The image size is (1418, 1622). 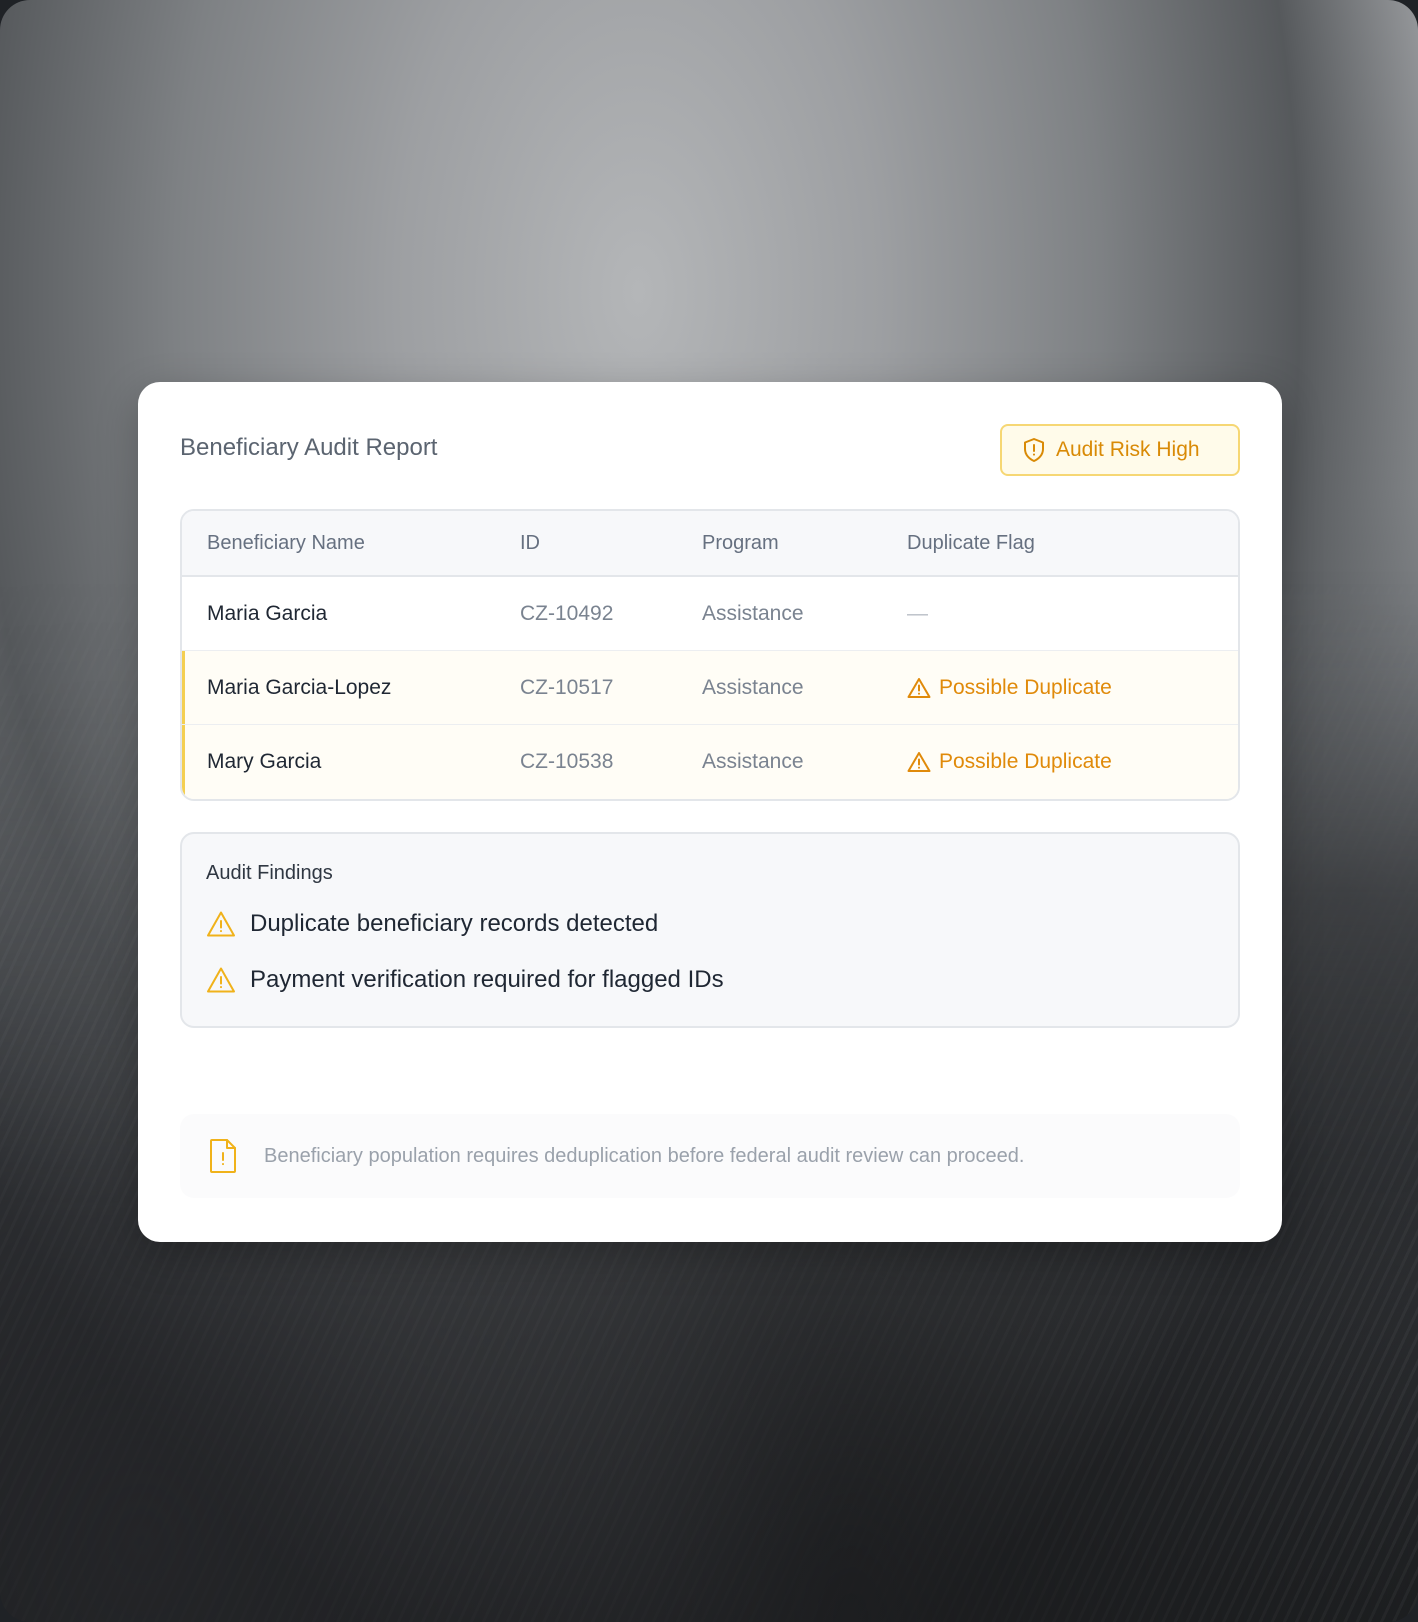 What do you see at coordinates (267, 613) in the screenshot?
I see `beneficiary-name: Maria Garcia` at bounding box center [267, 613].